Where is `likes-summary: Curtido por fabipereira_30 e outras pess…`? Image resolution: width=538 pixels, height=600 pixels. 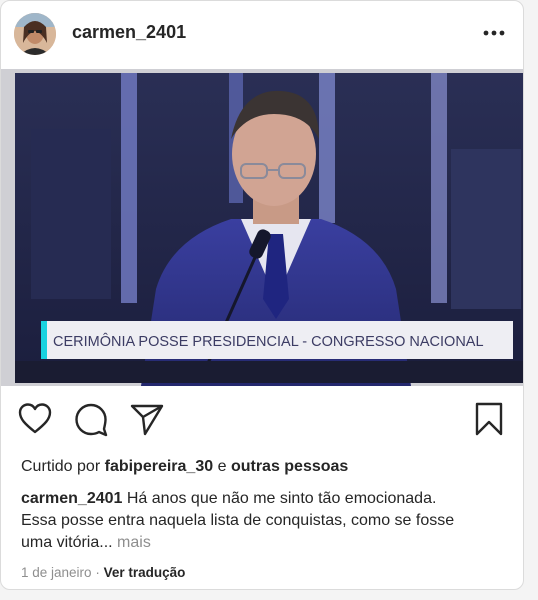 likes-summary: Curtido por fabipereira_30 e outras pess… is located at coordinates (184, 467).